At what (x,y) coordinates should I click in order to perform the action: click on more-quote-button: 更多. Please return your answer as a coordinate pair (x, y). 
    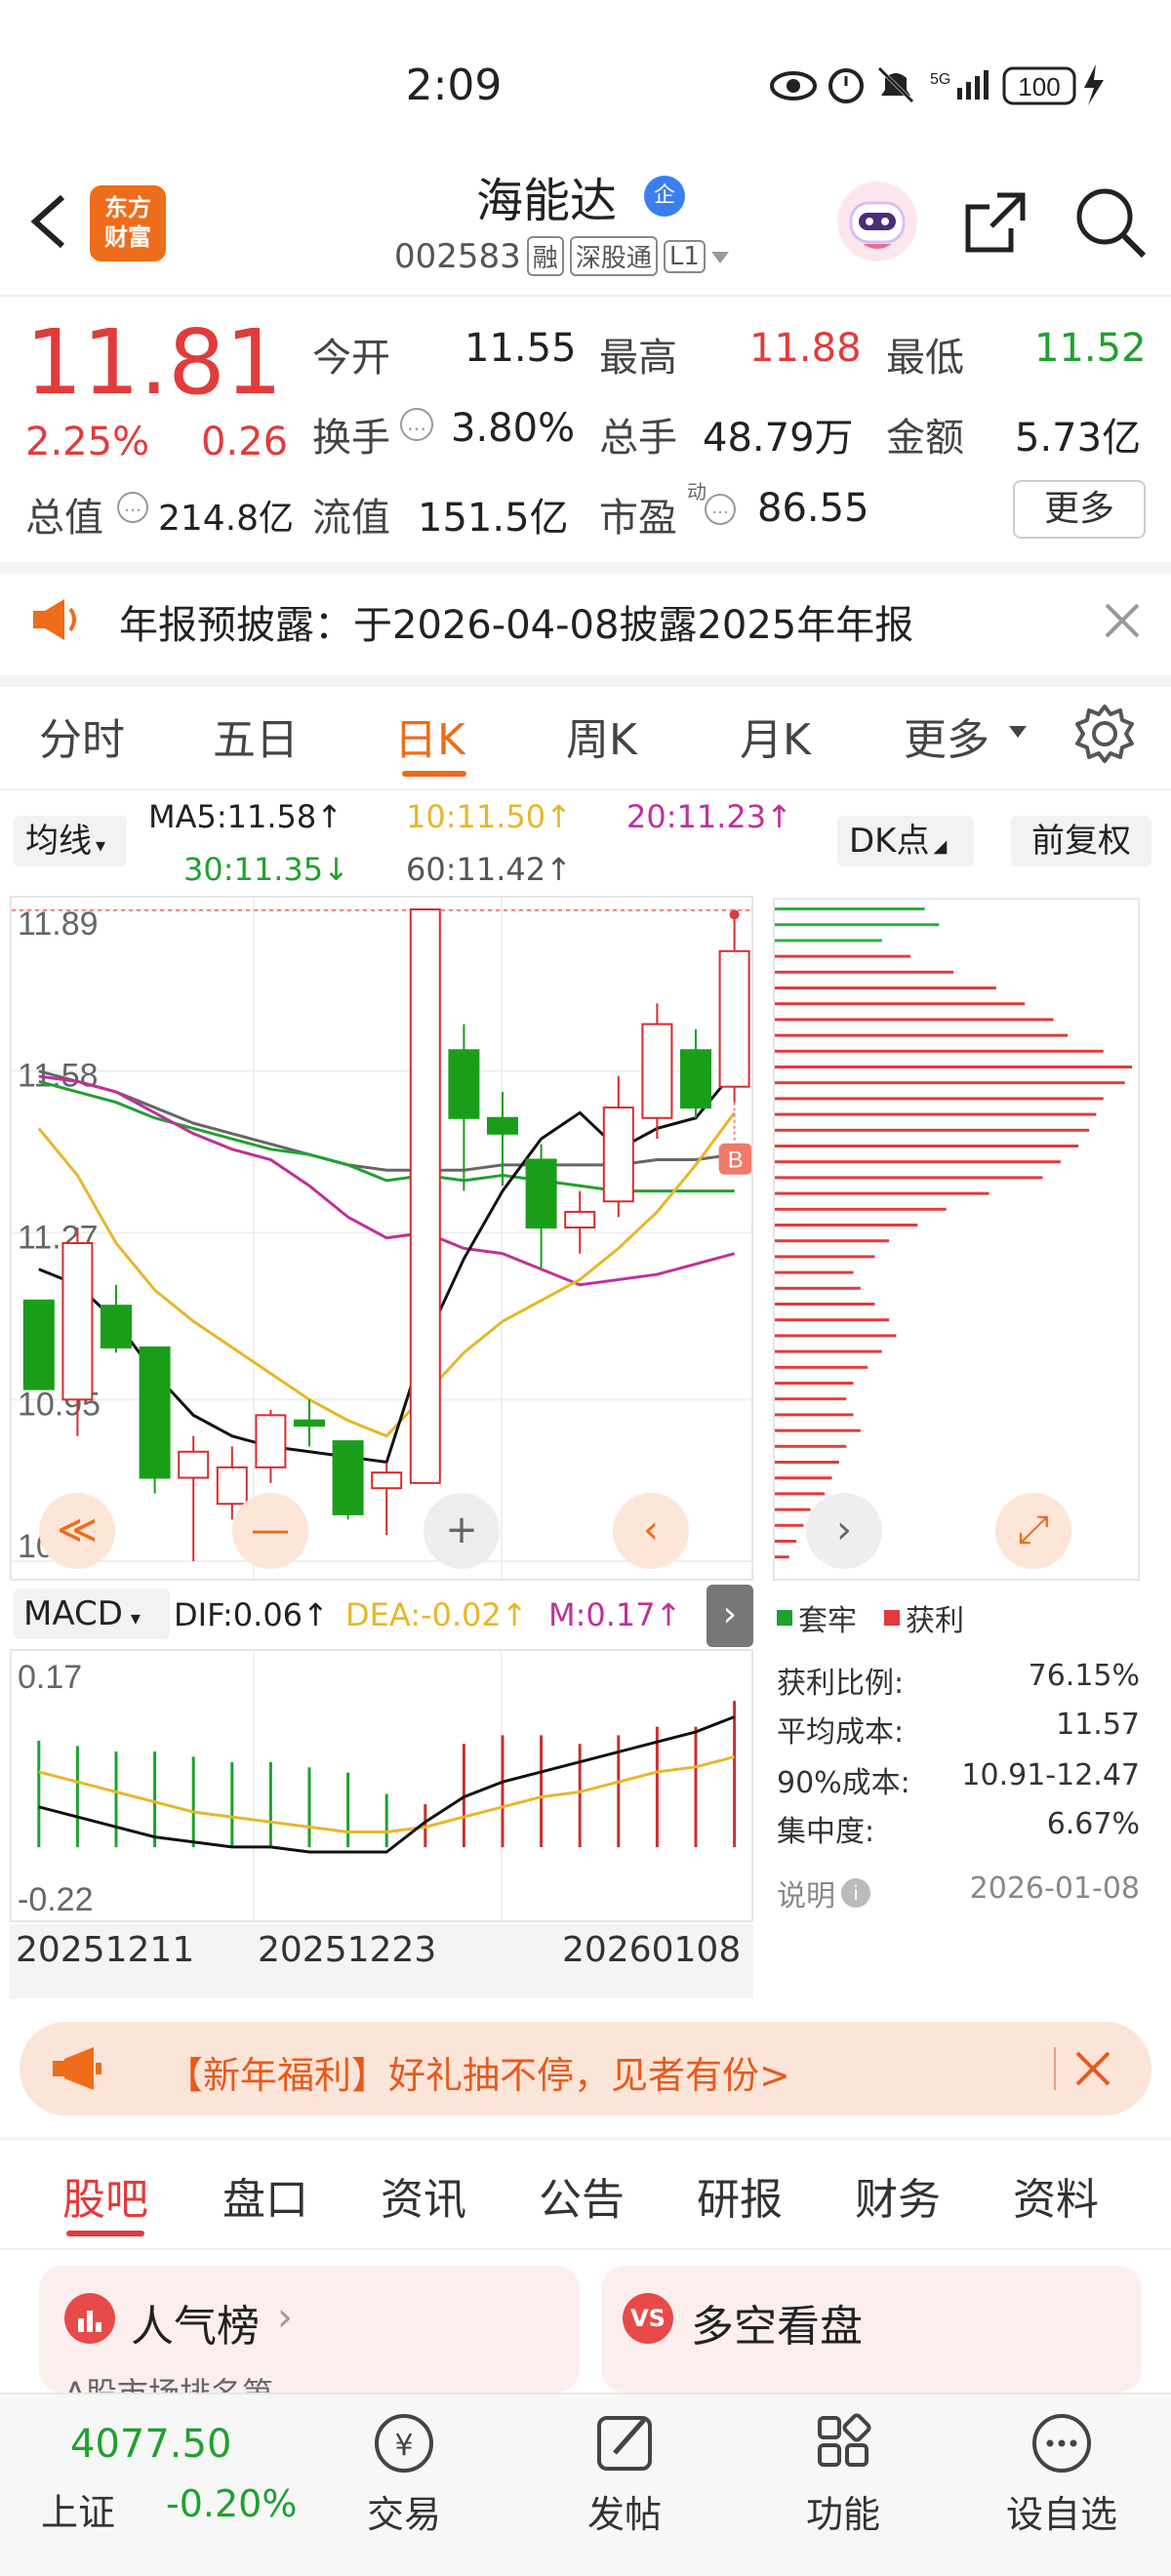
    Looking at the image, I should click on (1079, 509).